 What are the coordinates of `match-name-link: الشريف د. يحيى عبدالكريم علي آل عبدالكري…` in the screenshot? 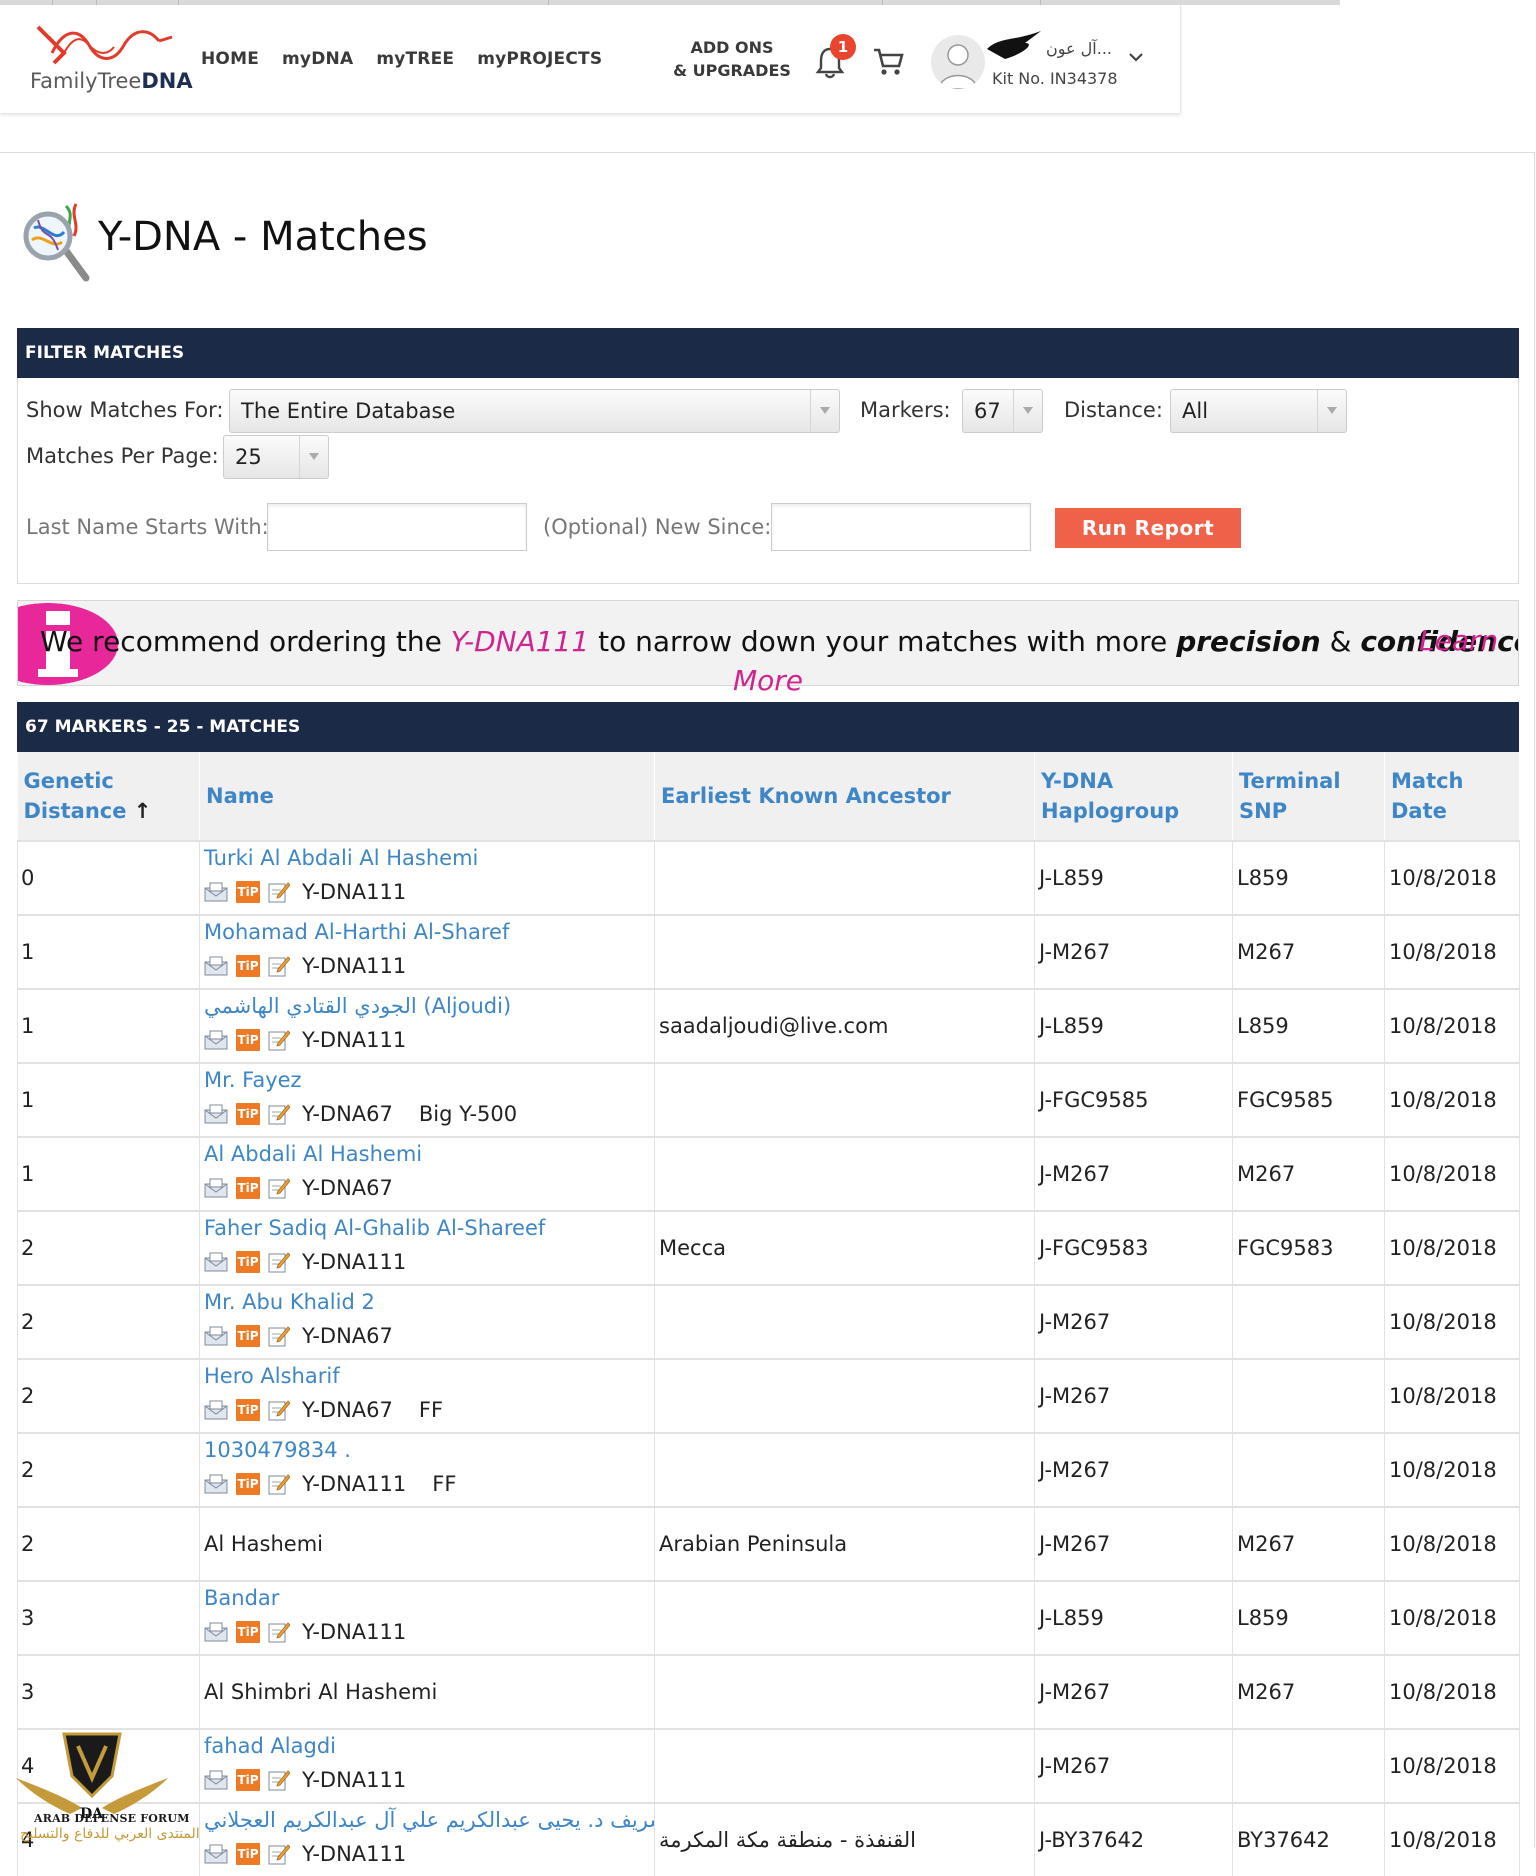 It's located at (429, 1820).